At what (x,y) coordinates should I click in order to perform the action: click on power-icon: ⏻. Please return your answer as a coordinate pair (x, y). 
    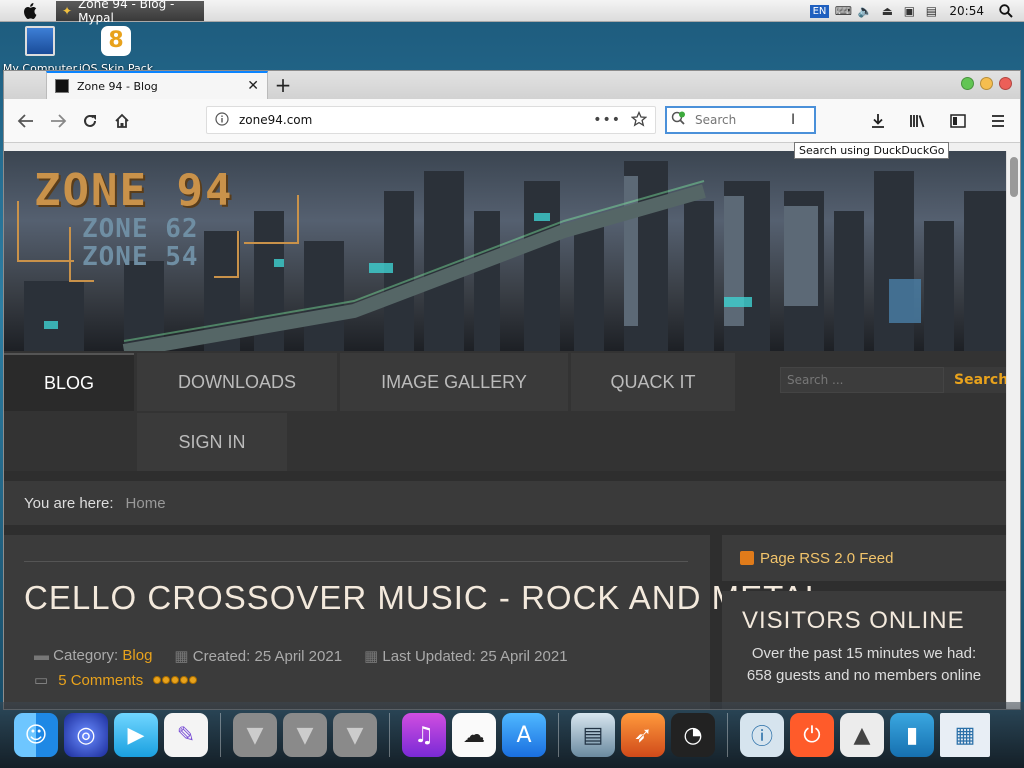
    Looking at the image, I should click on (812, 735).